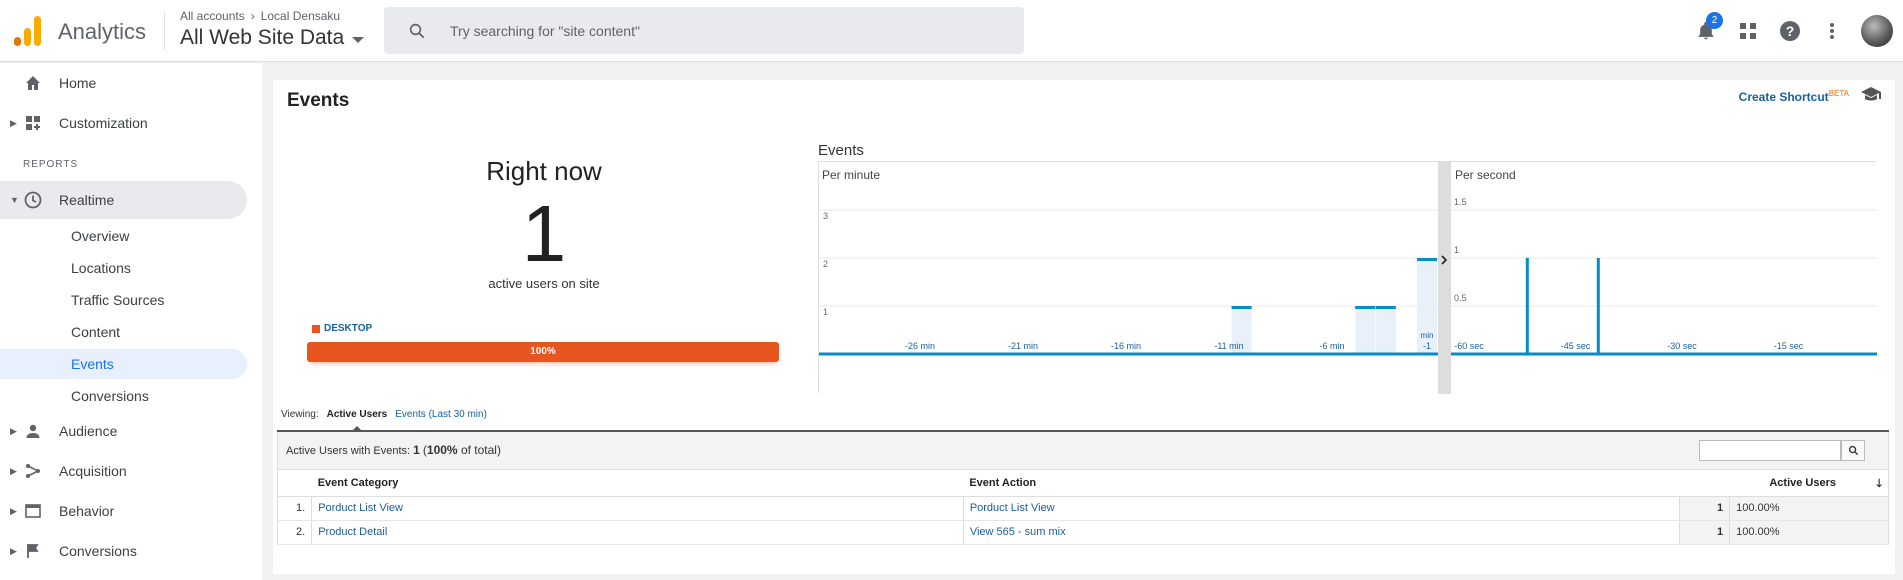  I want to click on app-name: Analytics, so click(102, 31).